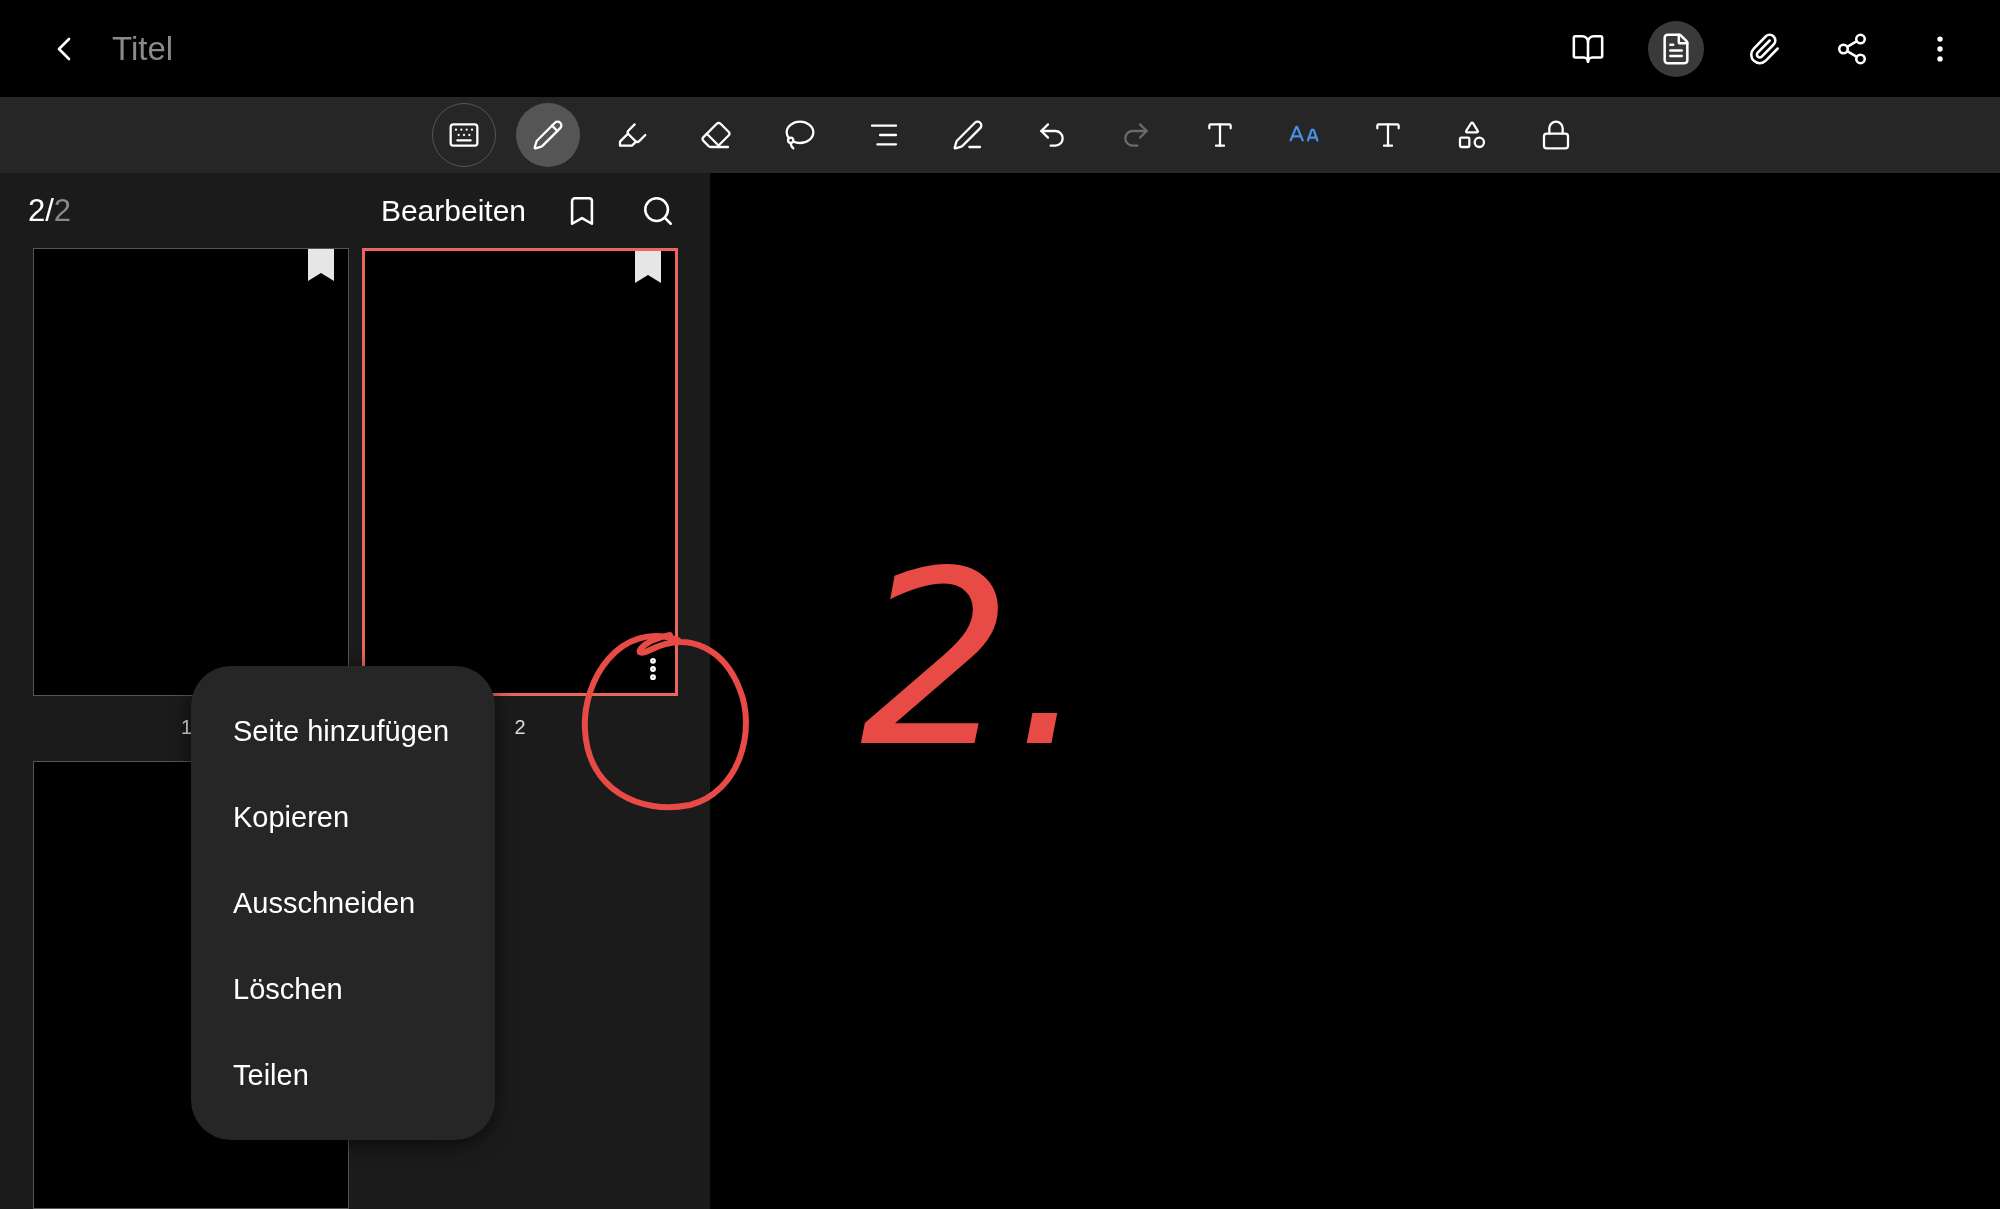 This screenshot has width=2000, height=1209. Describe the element at coordinates (187, 727) in the screenshot. I see `page-number: 1` at that location.